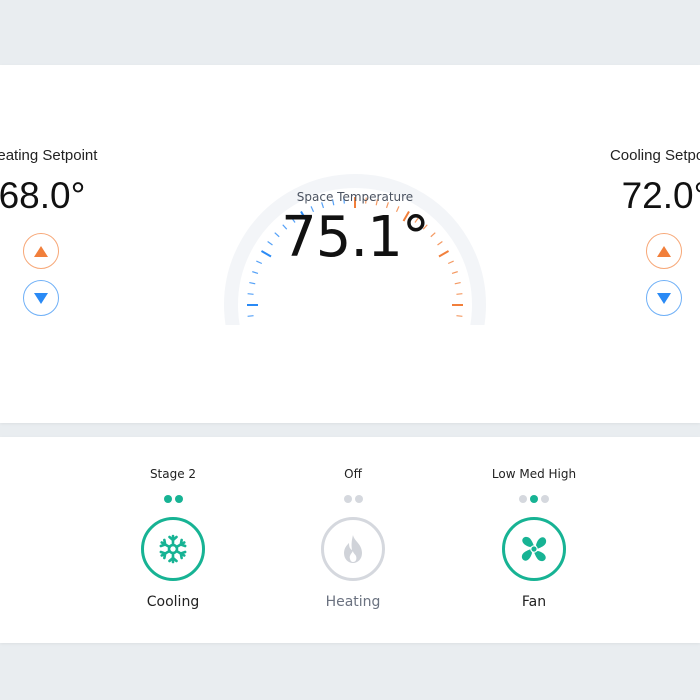 This screenshot has height=700, width=700. Describe the element at coordinates (49, 155) in the screenshot. I see `heating-setpoint-label: Heating Setpoint` at that location.